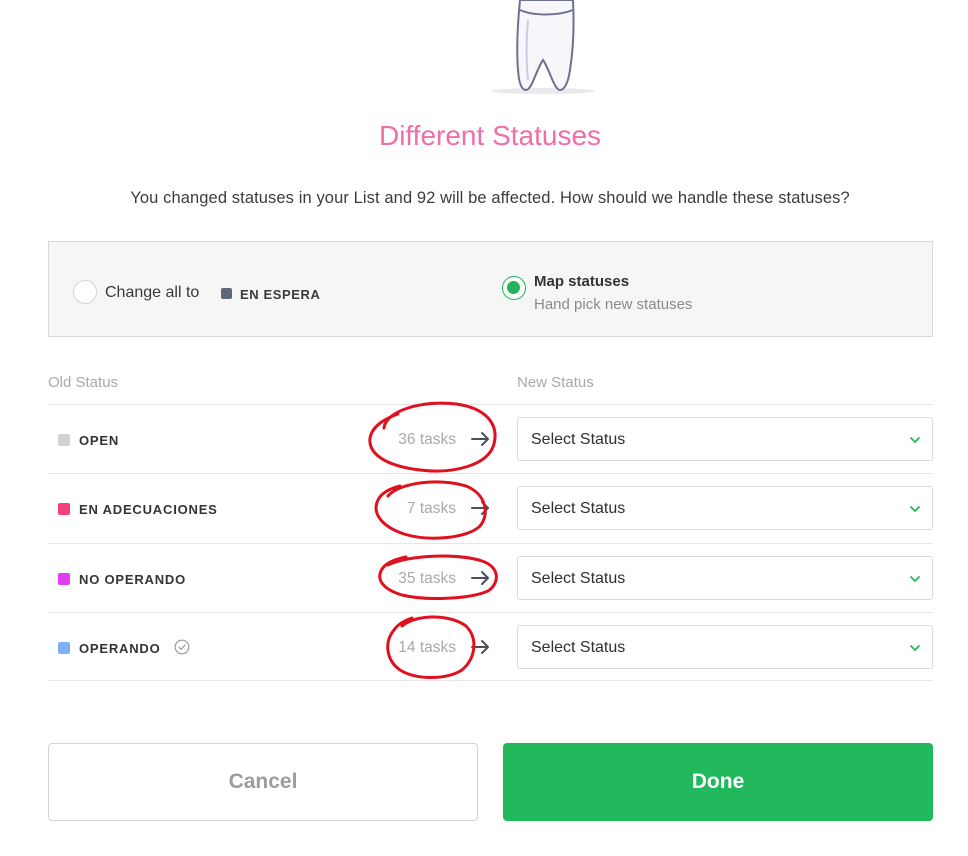  Describe the element at coordinates (613, 304) in the screenshot. I see `map-statuses-sublabel: Hand pick new statuses` at that location.